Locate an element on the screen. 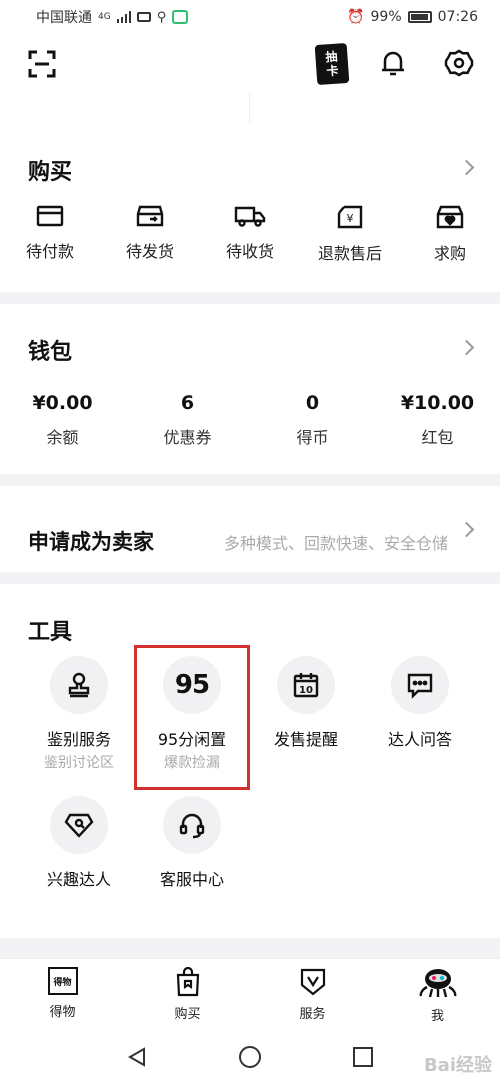  tools-title: 工具 is located at coordinates (50, 632).